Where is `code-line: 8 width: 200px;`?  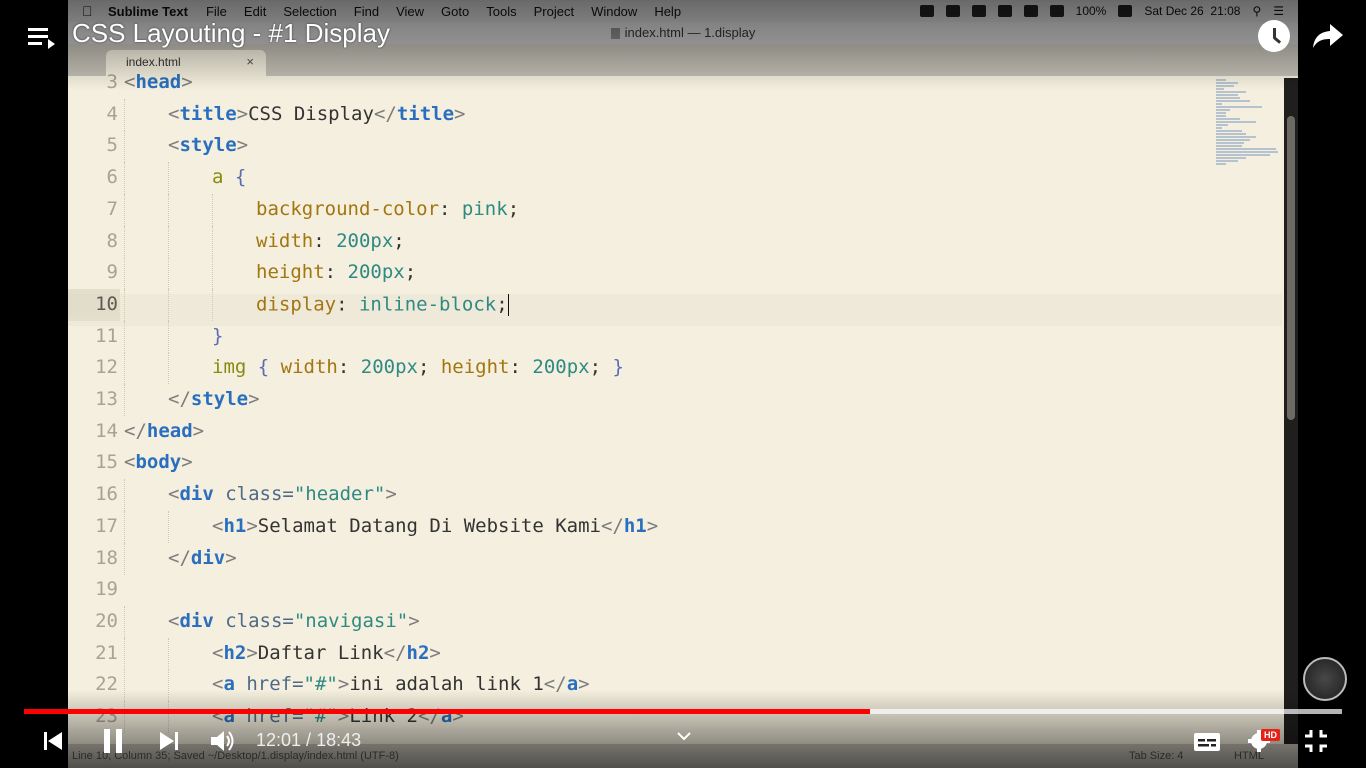
code-line: 8 width: 200px; is located at coordinates (675, 244).